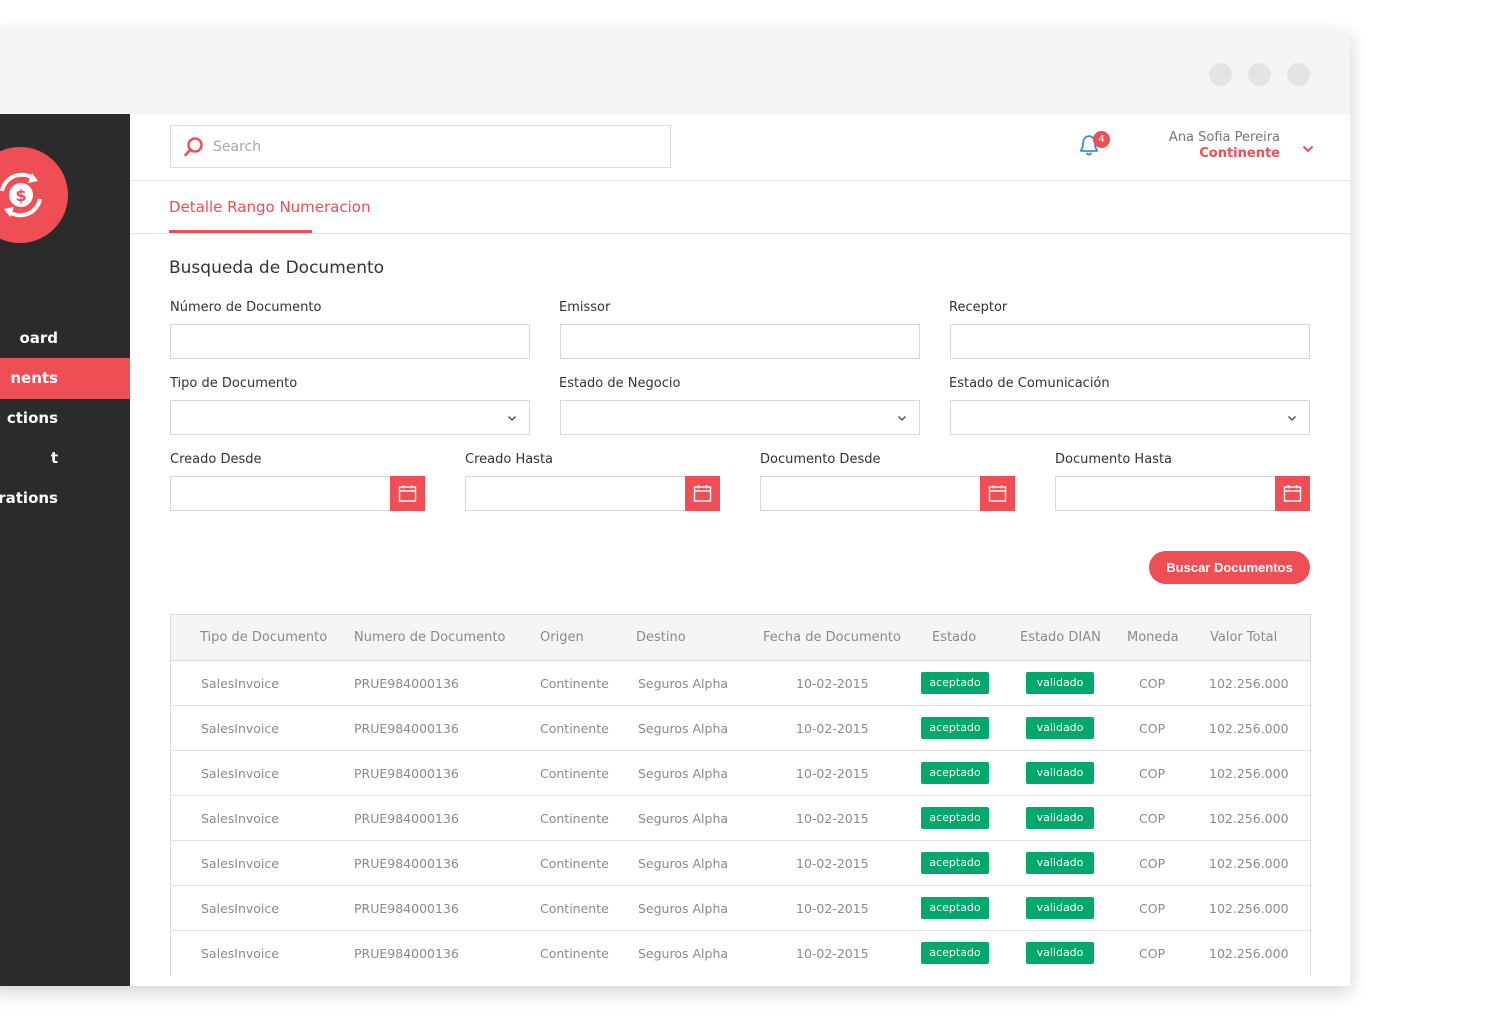 The width and height of the screenshot is (1500, 1020). What do you see at coordinates (65, 458) in the screenshot?
I see `sidebar-item-report: t` at bounding box center [65, 458].